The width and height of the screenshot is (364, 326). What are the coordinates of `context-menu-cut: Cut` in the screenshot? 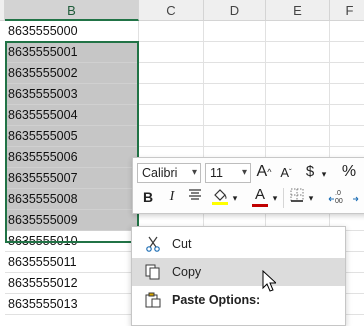 It's located at (238, 244).